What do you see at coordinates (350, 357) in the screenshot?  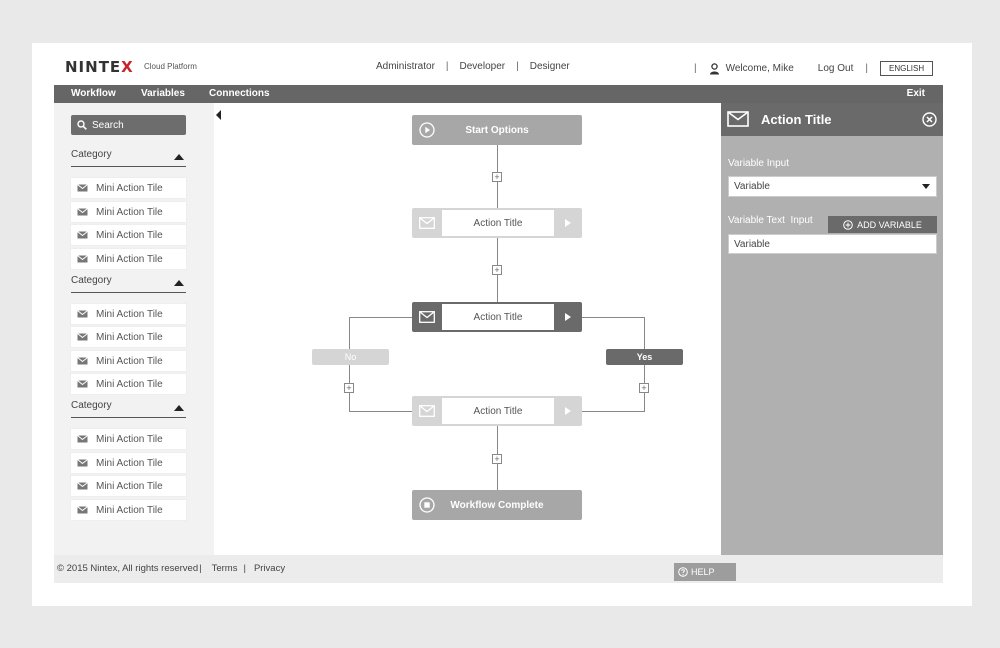 I see `branch-no: No` at bounding box center [350, 357].